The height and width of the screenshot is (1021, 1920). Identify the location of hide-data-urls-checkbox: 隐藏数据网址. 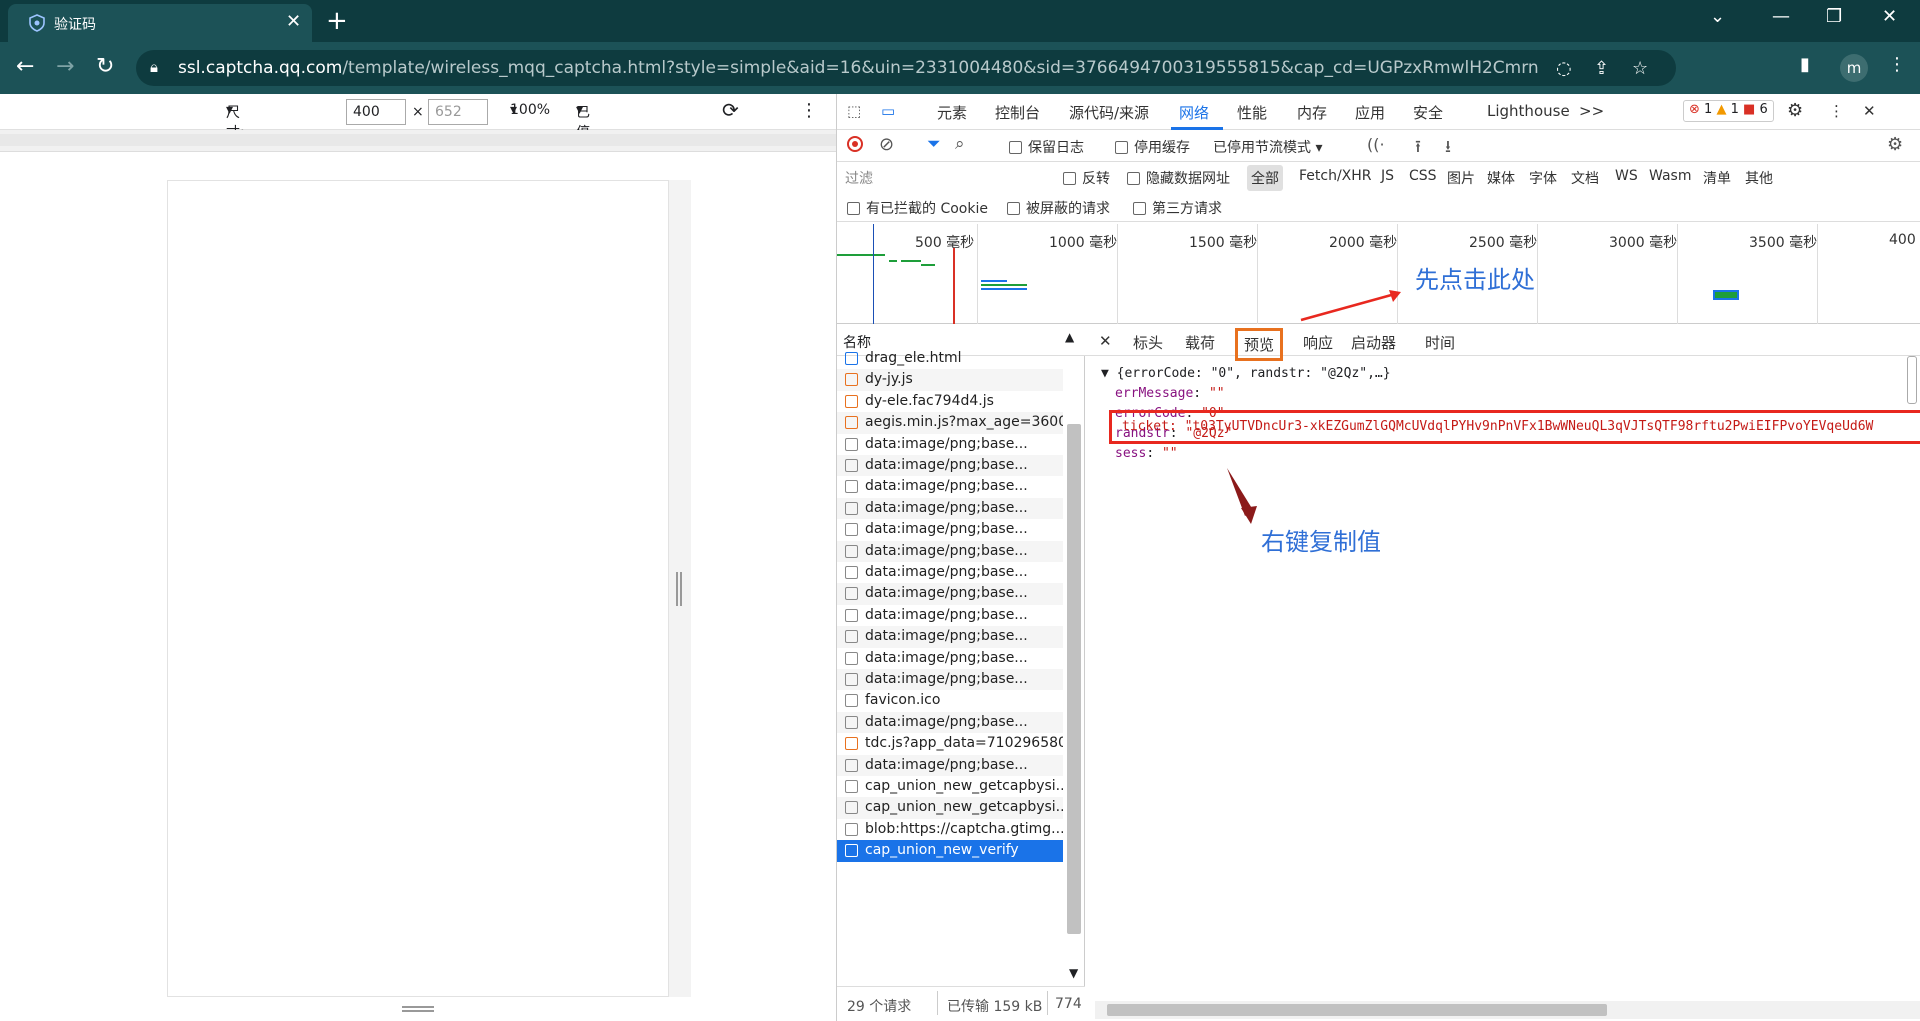
(1178, 178).